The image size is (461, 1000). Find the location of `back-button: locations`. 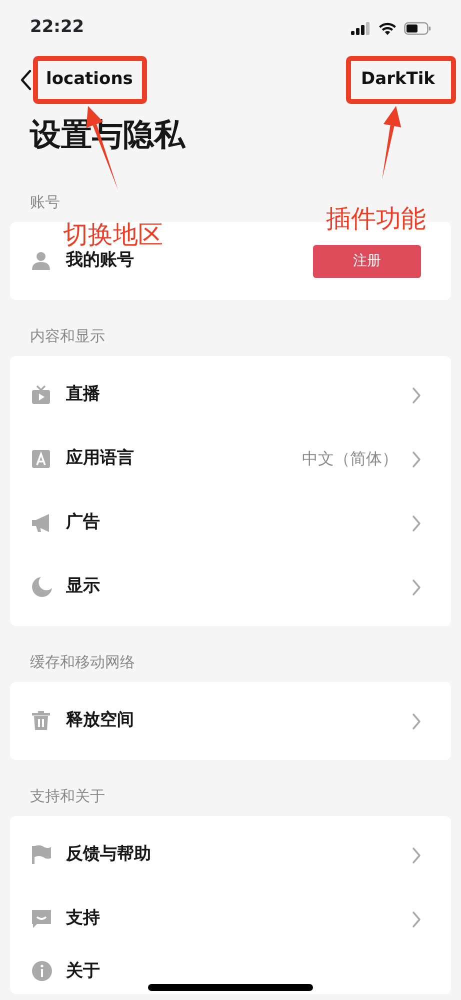

back-button: locations is located at coordinates (76, 80).